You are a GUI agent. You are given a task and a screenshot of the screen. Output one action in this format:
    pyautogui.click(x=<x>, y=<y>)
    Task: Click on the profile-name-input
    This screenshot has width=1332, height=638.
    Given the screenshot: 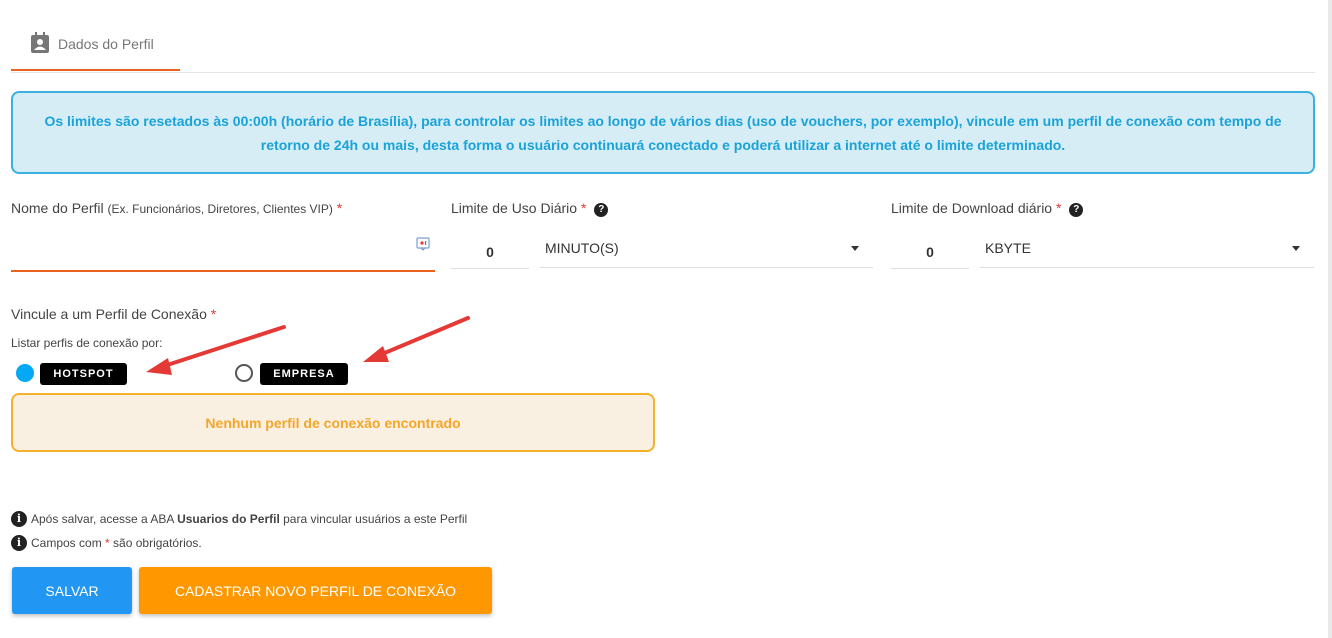 What is the action you would take?
    pyautogui.click(x=223, y=250)
    